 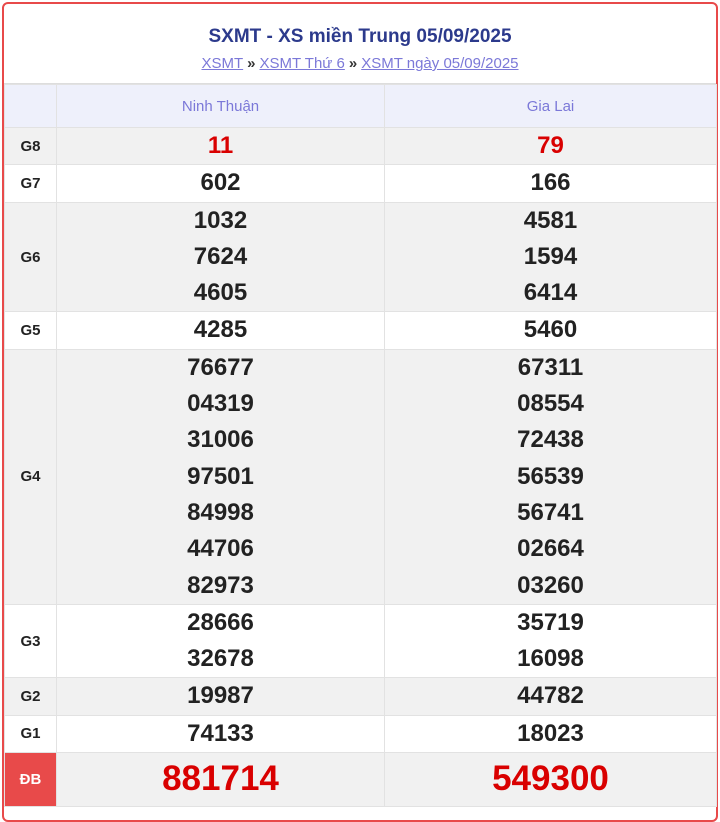 What do you see at coordinates (550, 659) in the screenshot?
I see `lottery-number: 16098` at bounding box center [550, 659].